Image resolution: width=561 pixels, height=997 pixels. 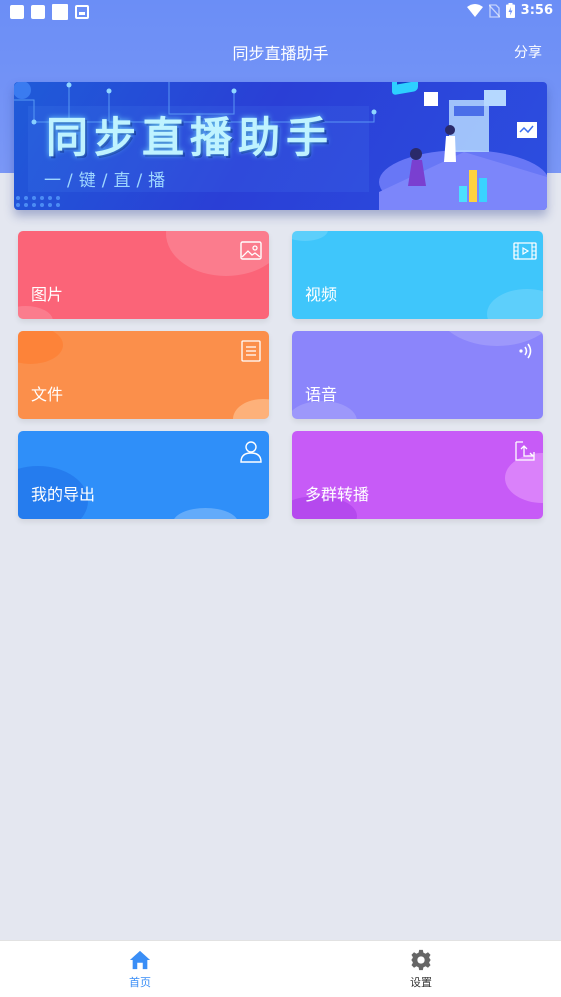 I want to click on screenshot-icon, so click(x=82, y=12).